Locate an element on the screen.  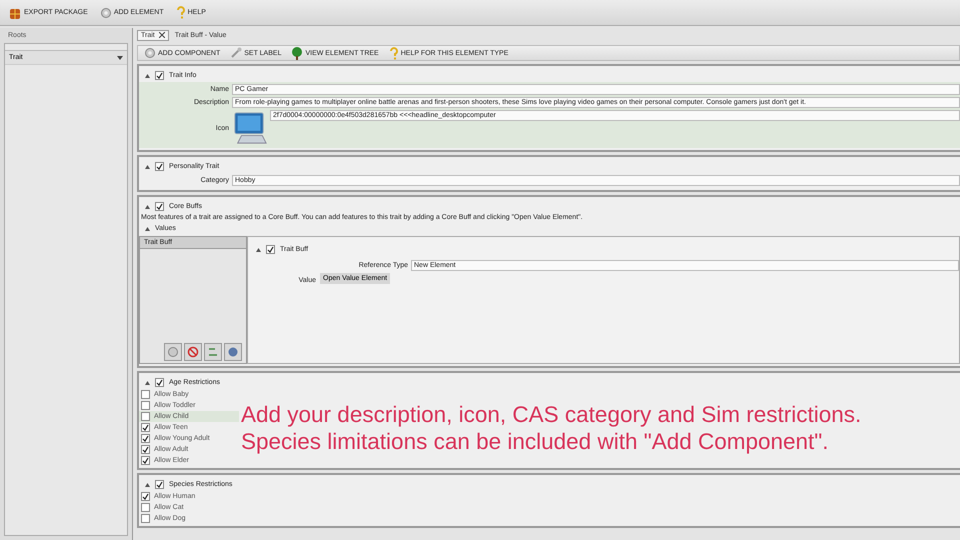
close-icon is located at coordinates (161, 35).